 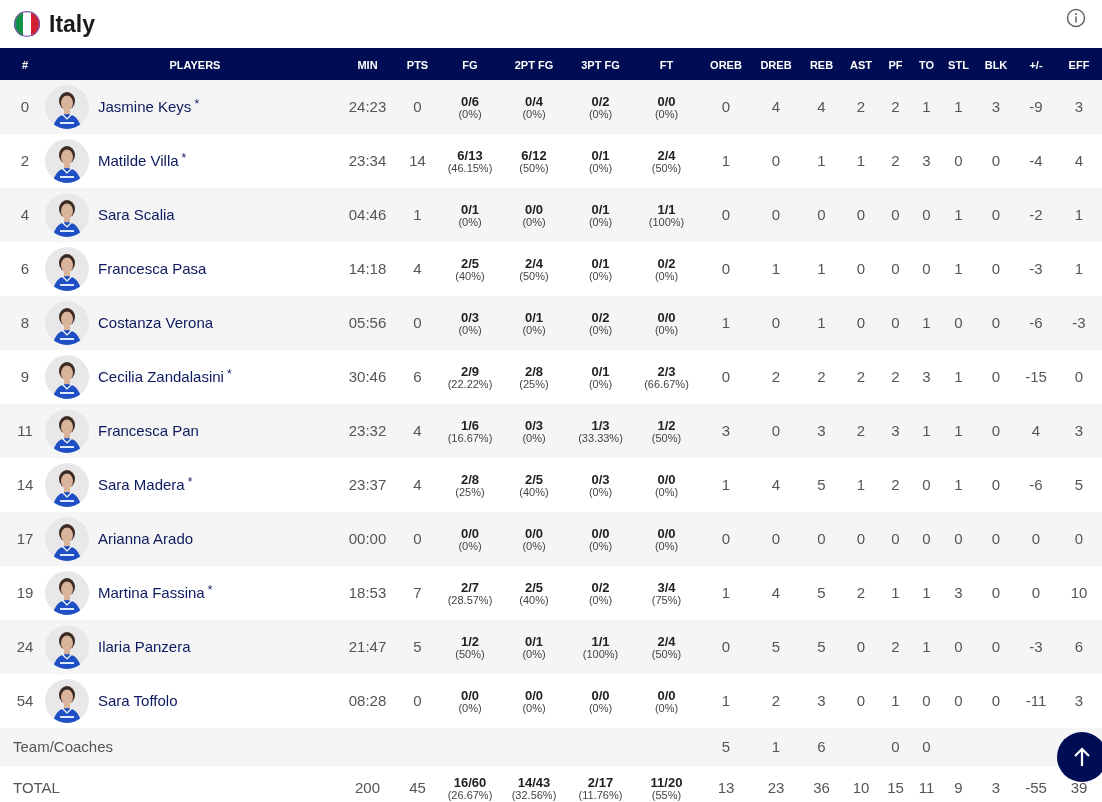 What do you see at coordinates (776, 65) in the screenshot?
I see `column-header: DREB` at bounding box center [776, 65].